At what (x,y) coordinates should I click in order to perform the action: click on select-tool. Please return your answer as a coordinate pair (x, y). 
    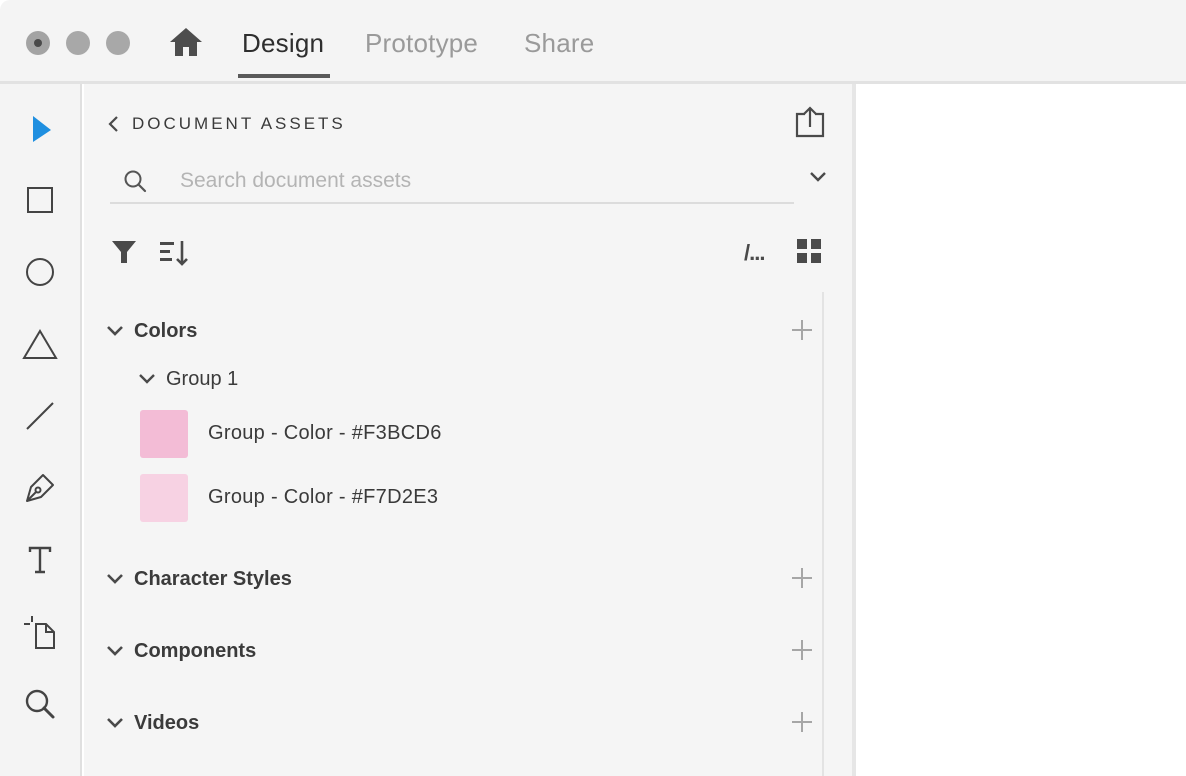
    Looking at the image, I should click on (40, 128).